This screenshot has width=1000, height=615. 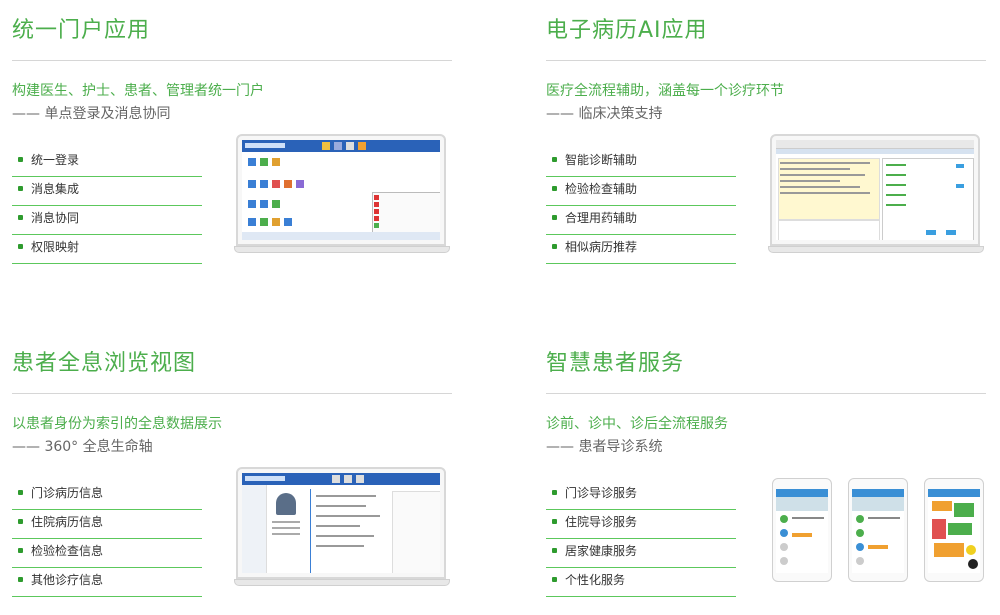 I want to click on list-item: 住院导诊服务, so click(x=641, y=524).